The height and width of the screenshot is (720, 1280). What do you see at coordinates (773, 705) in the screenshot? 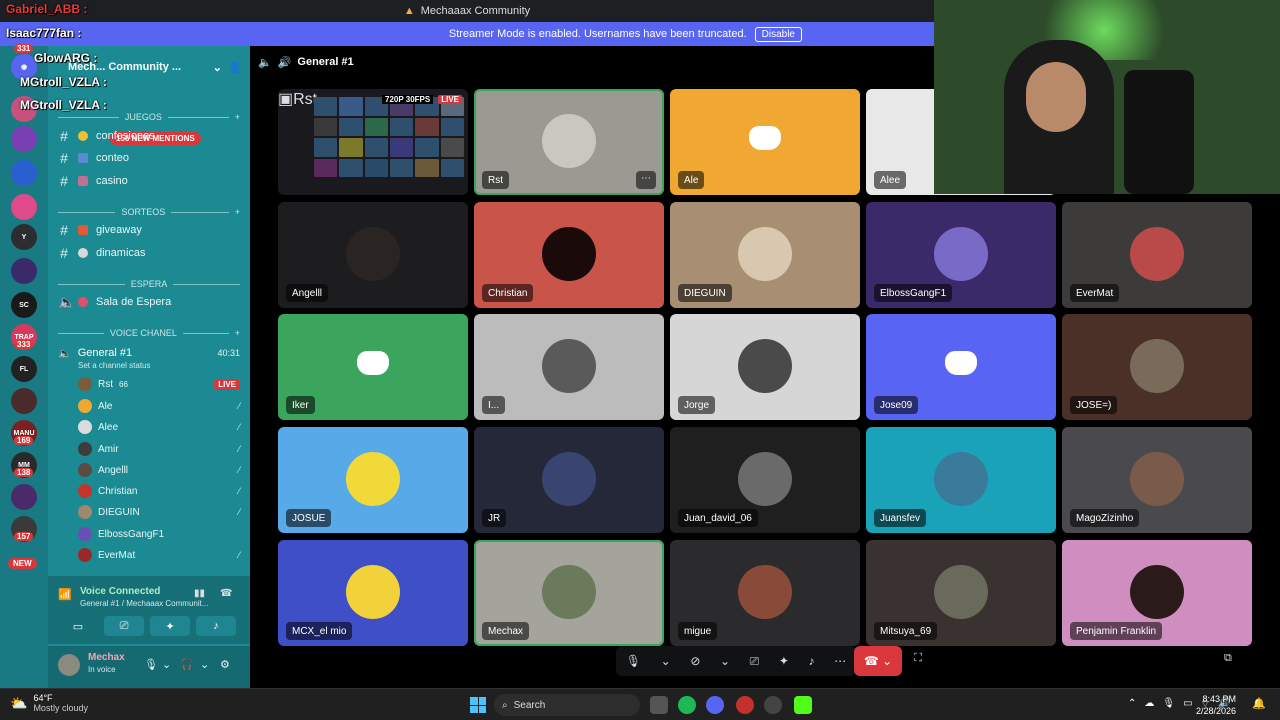
I see `obs-icon` at bounding box center [773, 705].